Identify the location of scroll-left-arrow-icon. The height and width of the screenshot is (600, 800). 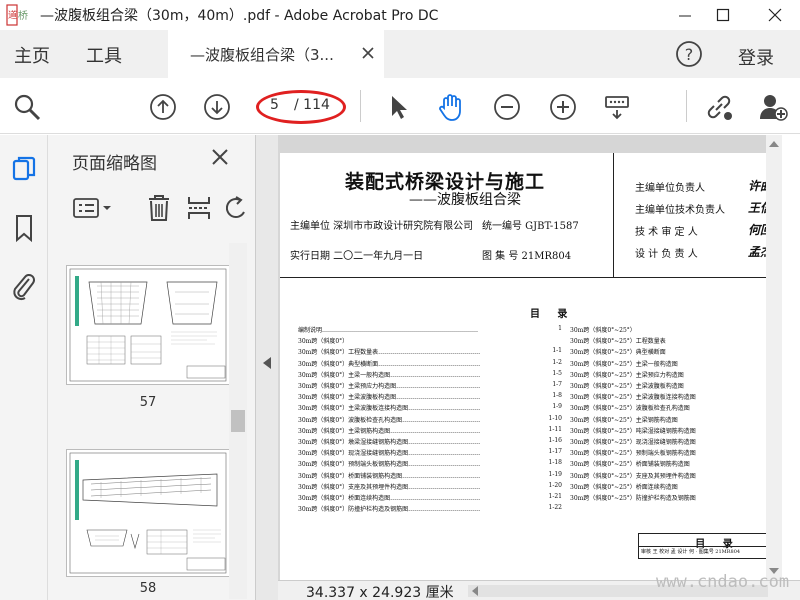
(475, 591).